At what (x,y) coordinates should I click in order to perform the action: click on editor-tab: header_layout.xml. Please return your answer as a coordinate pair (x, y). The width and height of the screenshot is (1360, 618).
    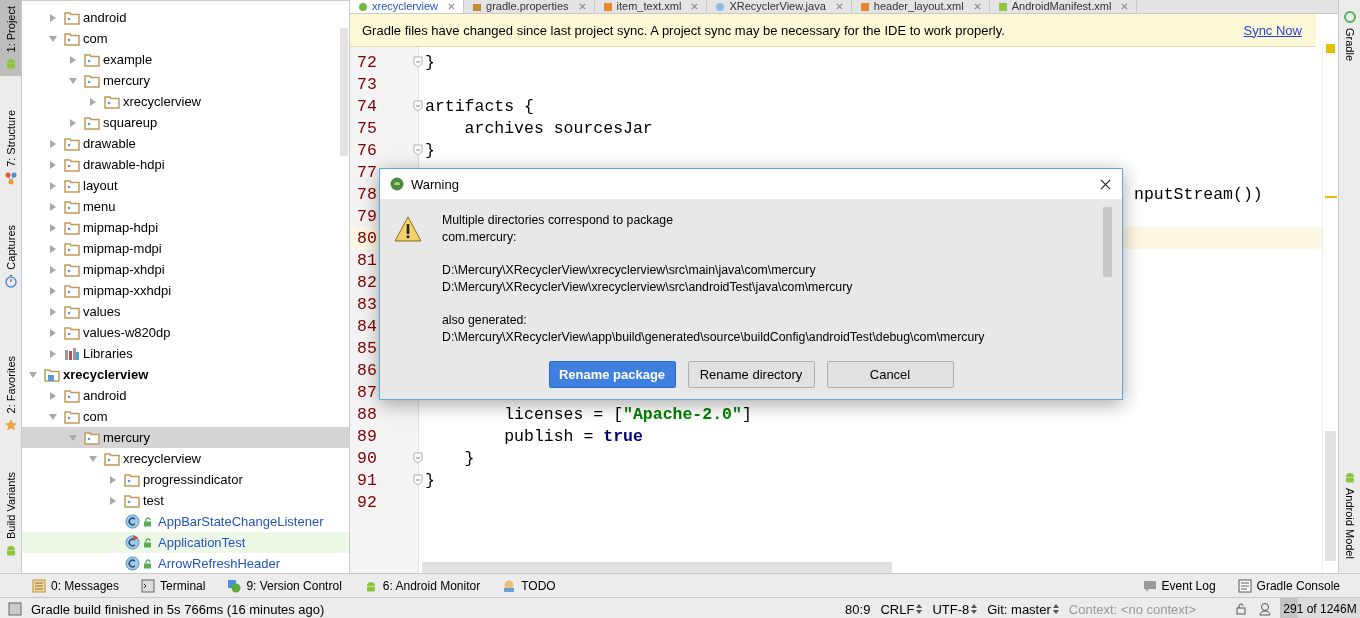
    Looking at the image, I should click on (920, 6).